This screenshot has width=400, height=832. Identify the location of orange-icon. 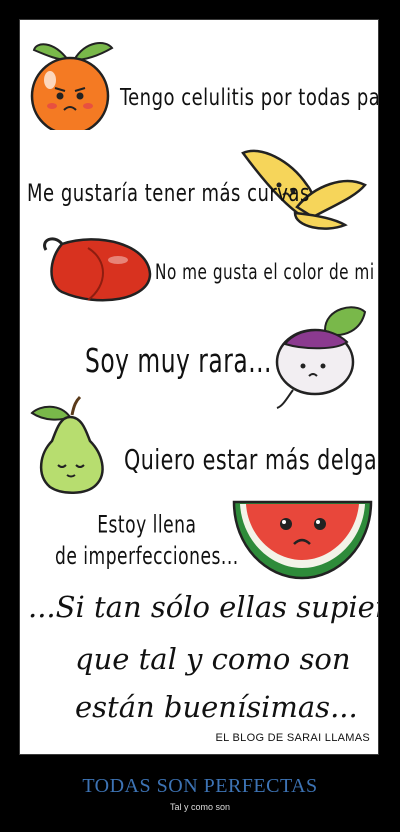
(72, 86).